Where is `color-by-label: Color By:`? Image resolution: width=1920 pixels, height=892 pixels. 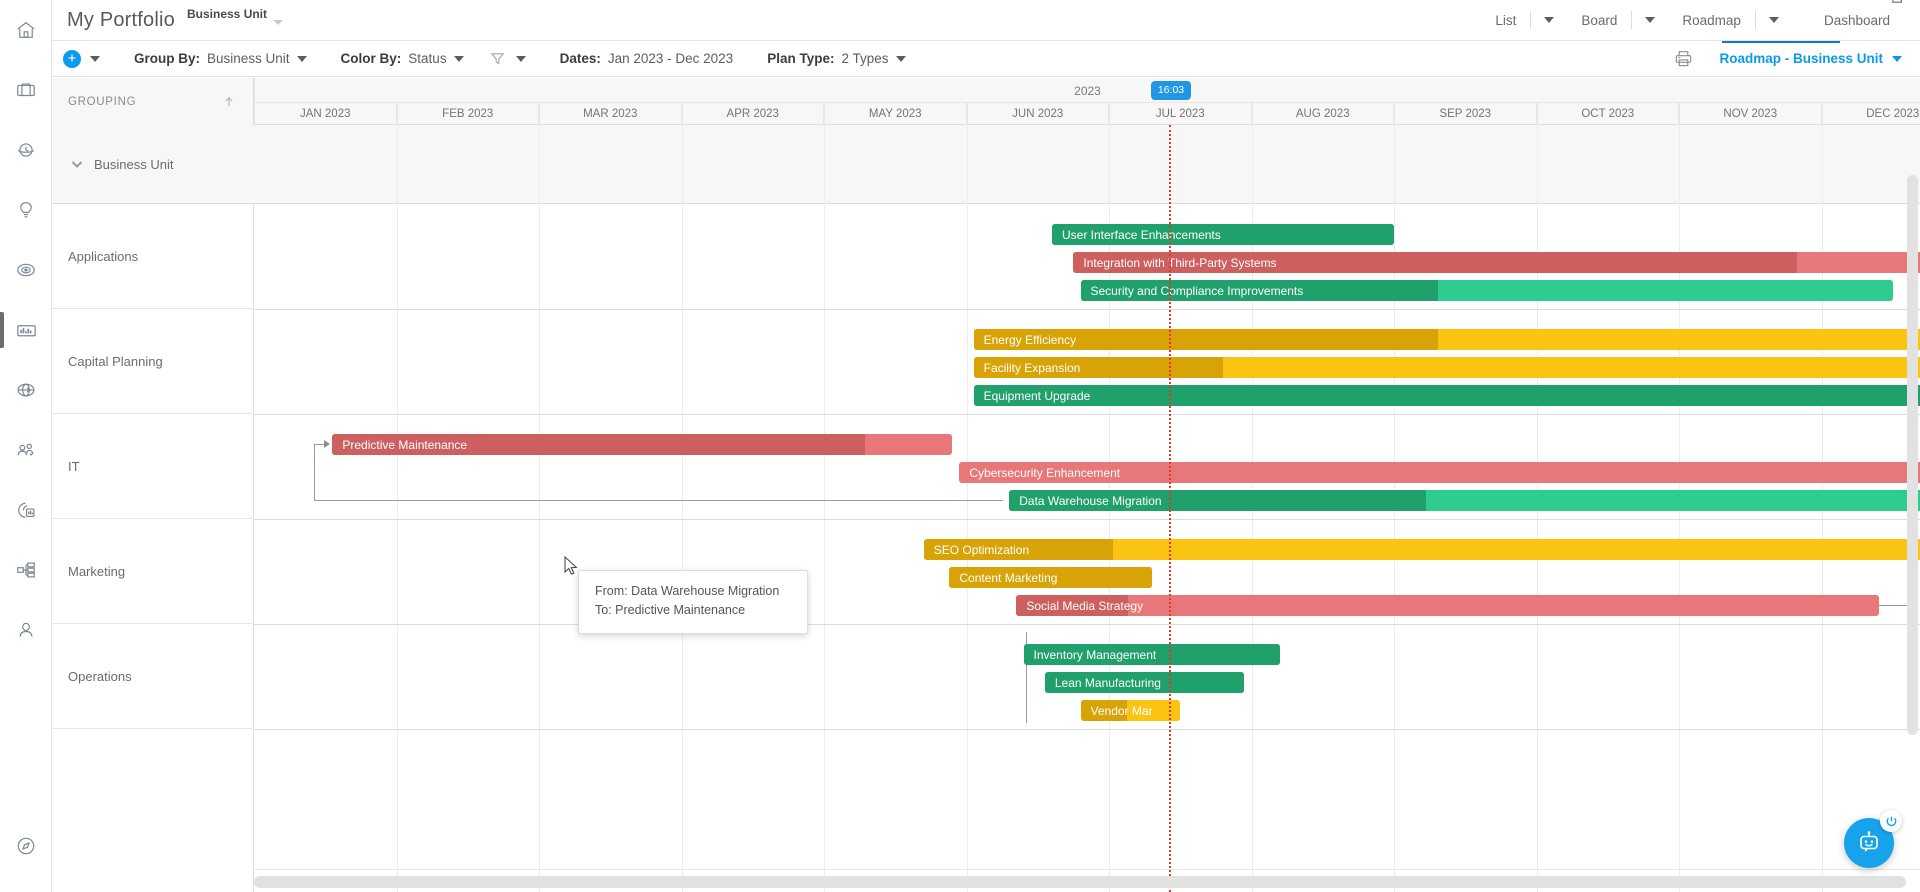
color-by-label: Color By: is located at coordinates (371, 58).